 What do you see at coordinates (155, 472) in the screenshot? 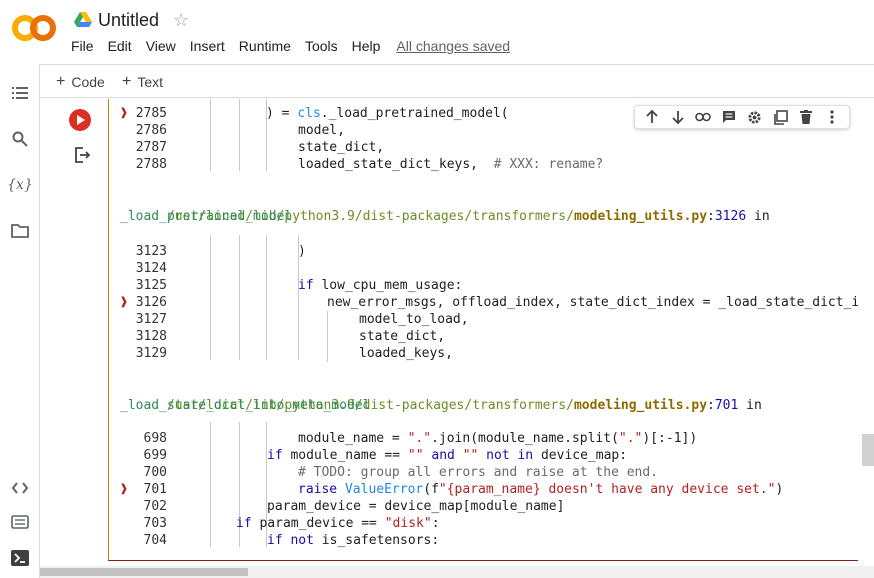
I see `line-number: 700` at bounding box center [155, 472].